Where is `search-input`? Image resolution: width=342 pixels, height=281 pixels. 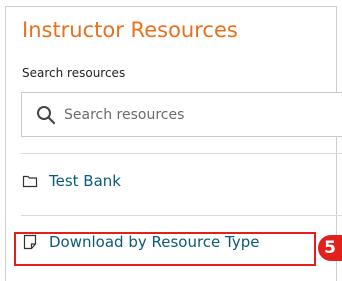 search-input is located at coordinates (199, 115).